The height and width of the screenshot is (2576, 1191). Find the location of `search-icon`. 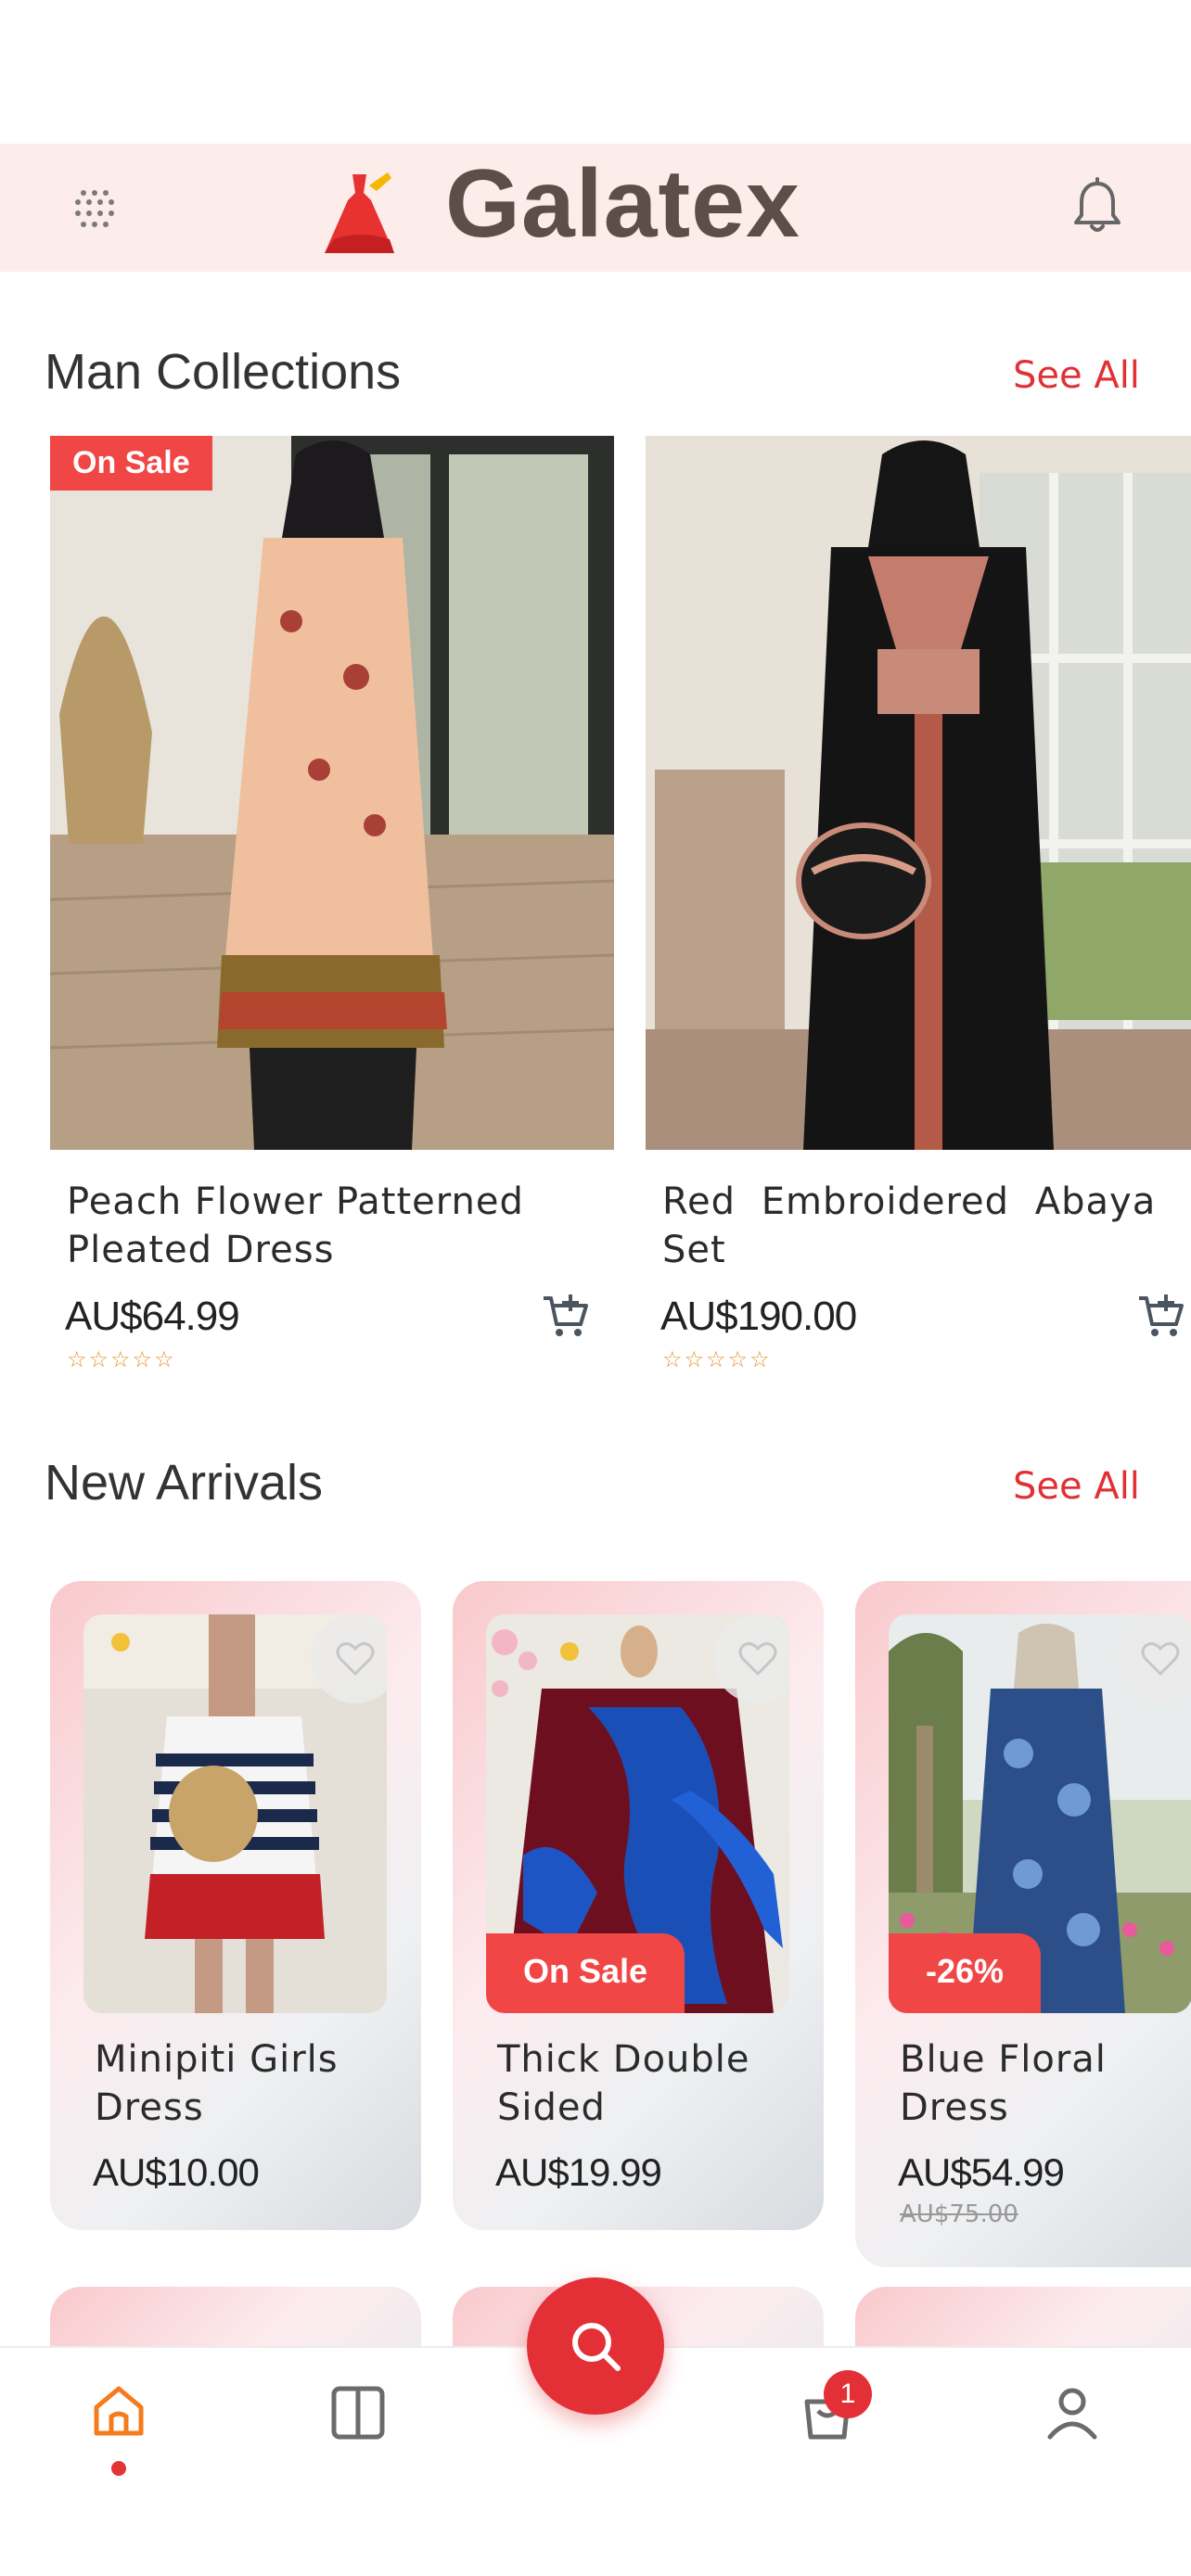

search-icon is located at coordinates (597, 2347).